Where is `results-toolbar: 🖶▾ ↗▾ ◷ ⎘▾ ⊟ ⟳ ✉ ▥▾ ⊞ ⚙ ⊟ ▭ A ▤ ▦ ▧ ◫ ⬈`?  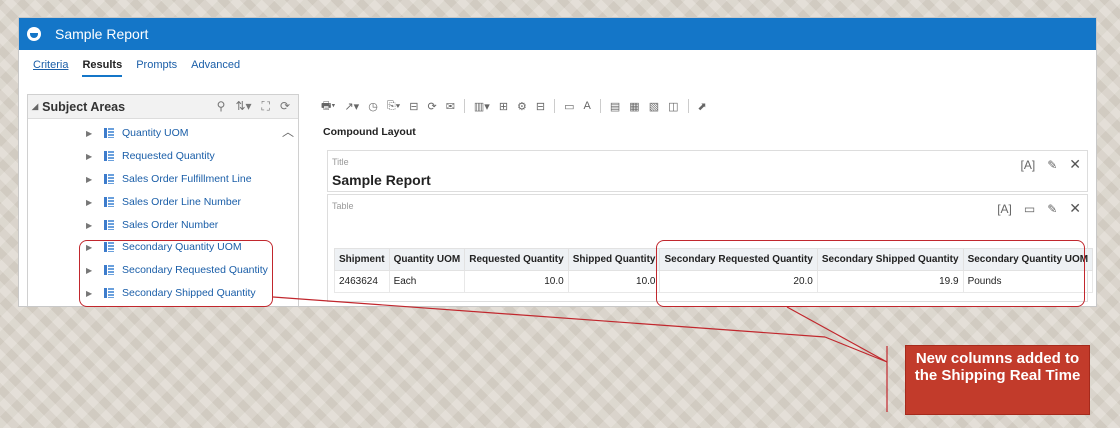 results-toolbar: 🖶▾ ↗▾ ◷ ⎘▾ ⊟ ⟳ ✉ ▥▾ ⊞ ⚙ ⊟ ▭ A ▤ ▦ ▧ ◫ ⬈ is located at coordinates (705, 106).